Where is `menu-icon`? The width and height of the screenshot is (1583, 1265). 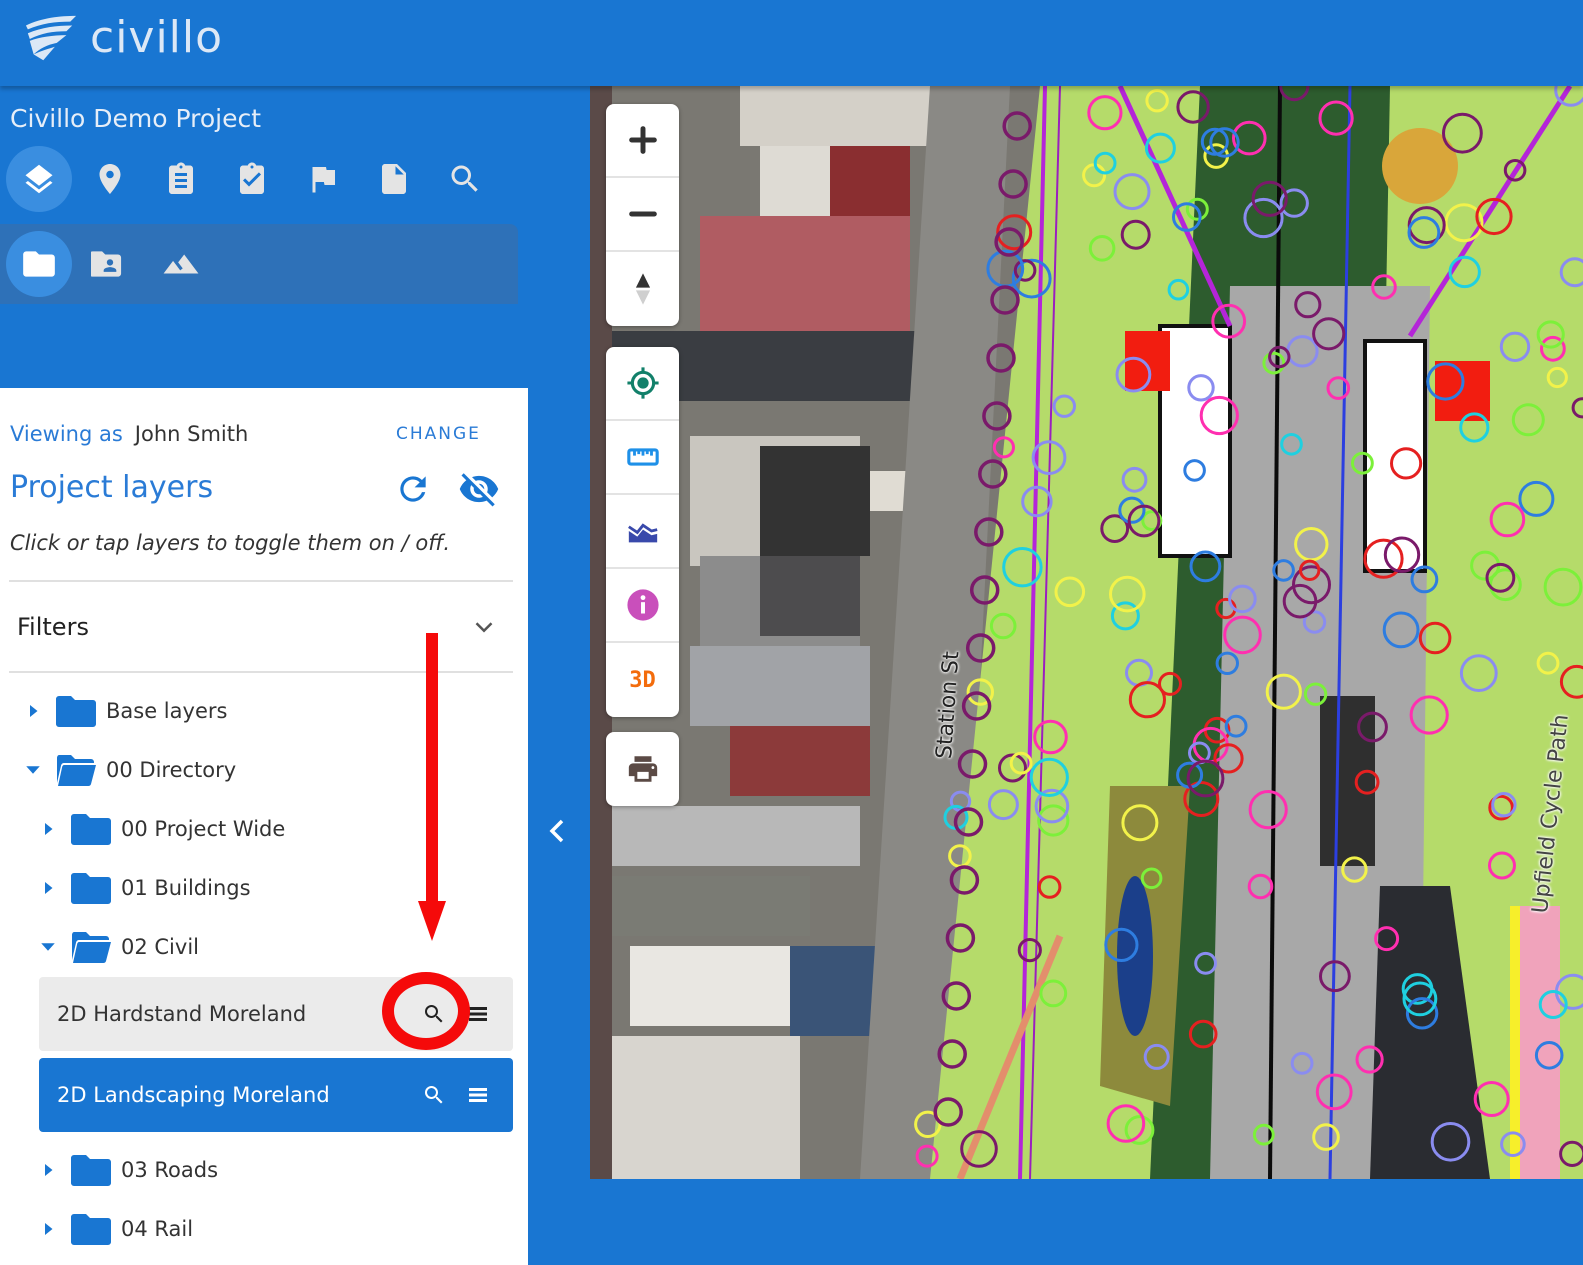
menu-icon is located at coordinates (478, 1014).